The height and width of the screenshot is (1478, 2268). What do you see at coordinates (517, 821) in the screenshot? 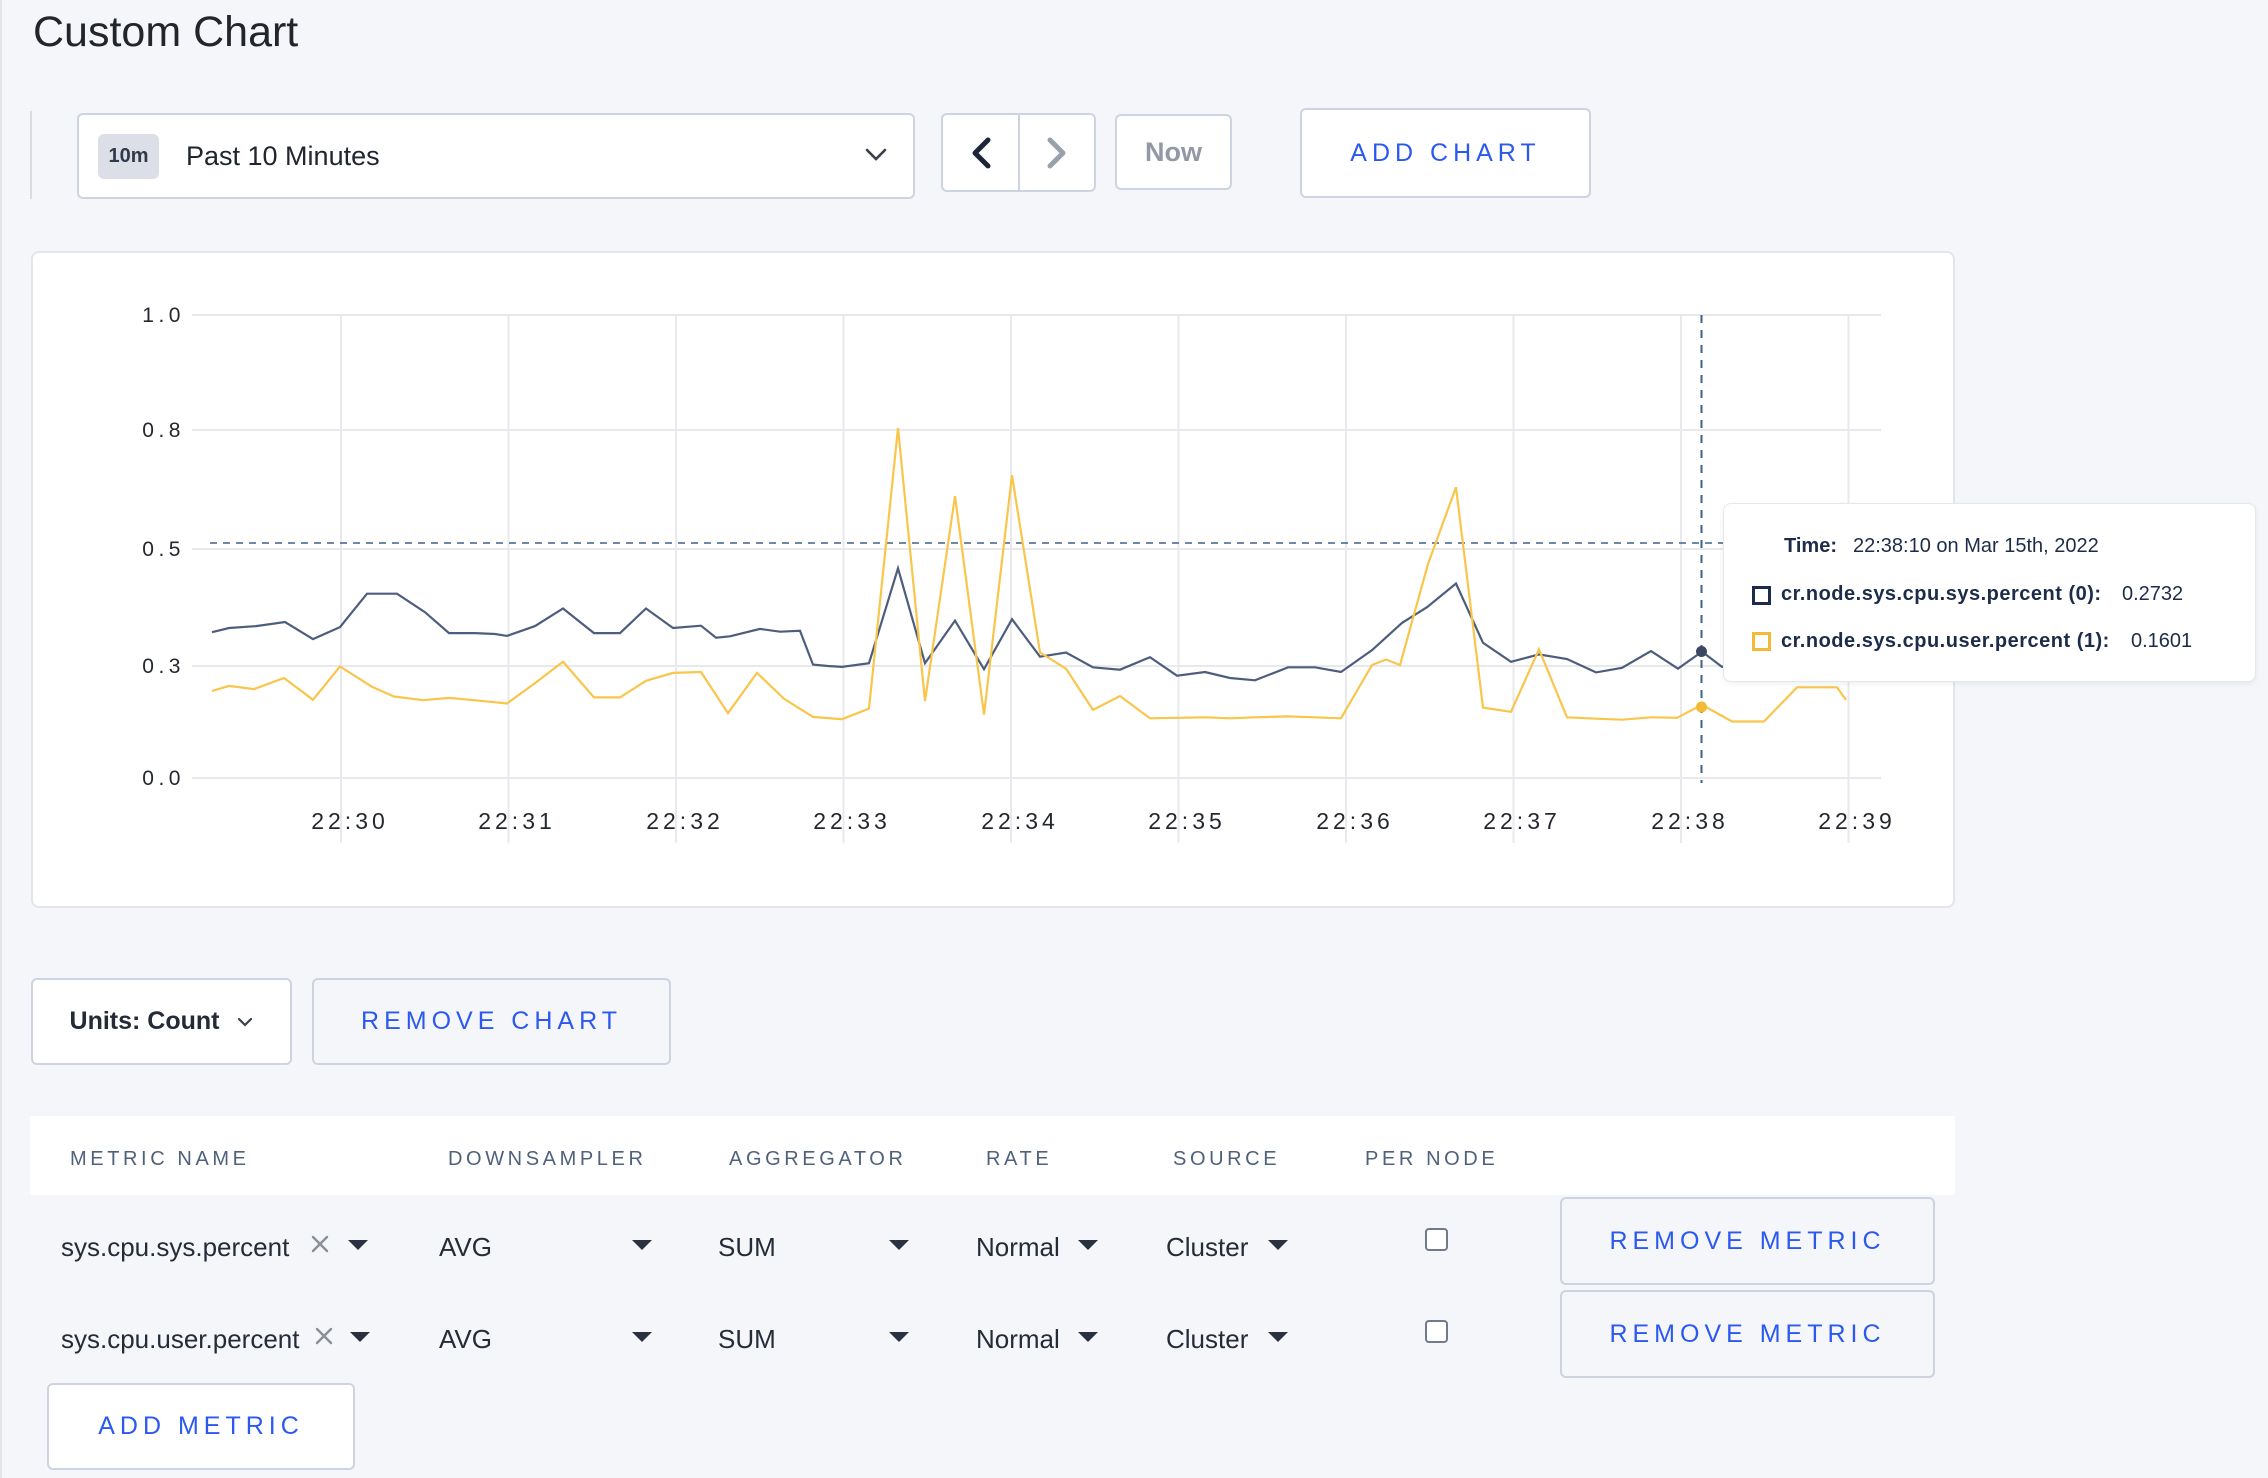
I see `svg-text: 22:31` at bounding box center [517, 821].